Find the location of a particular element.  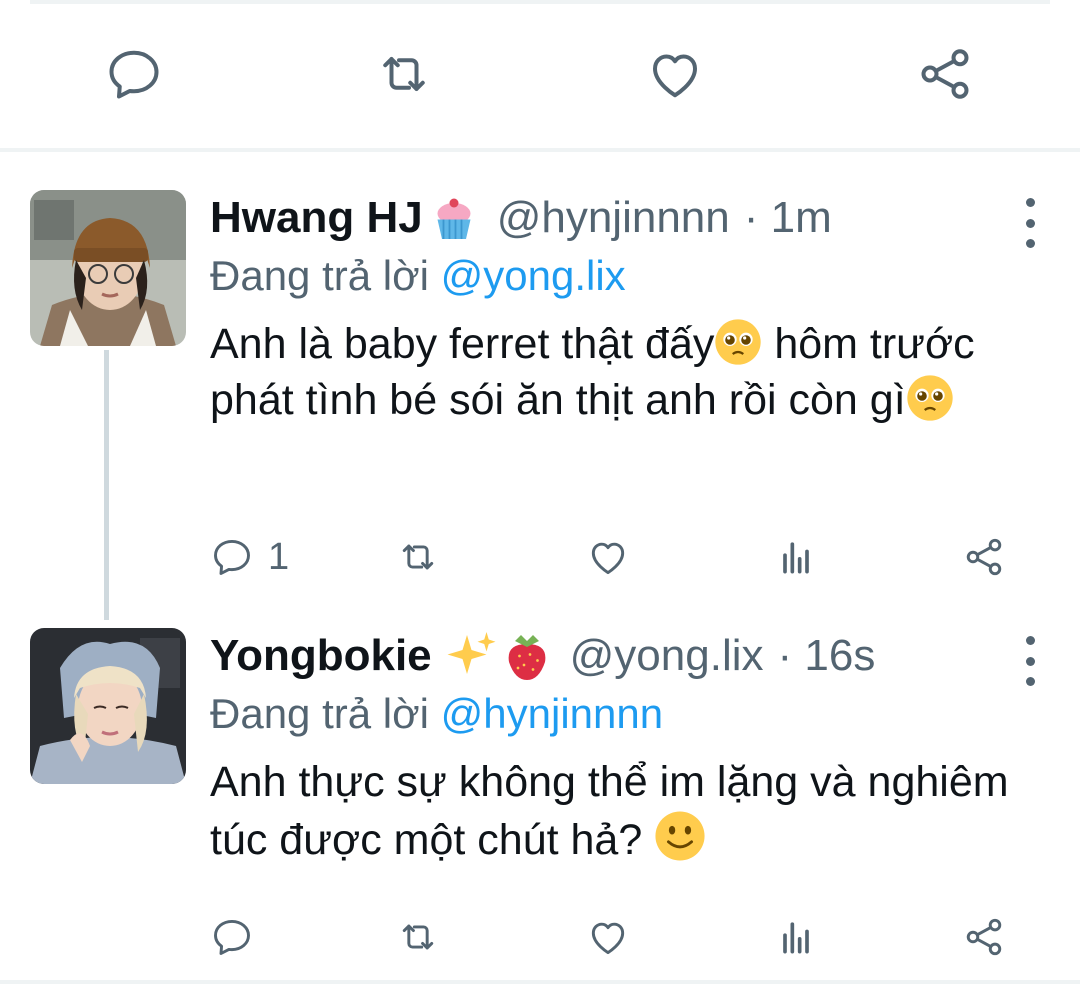

mention-link: @hynjinnnn is located at coordinates (552, 713).